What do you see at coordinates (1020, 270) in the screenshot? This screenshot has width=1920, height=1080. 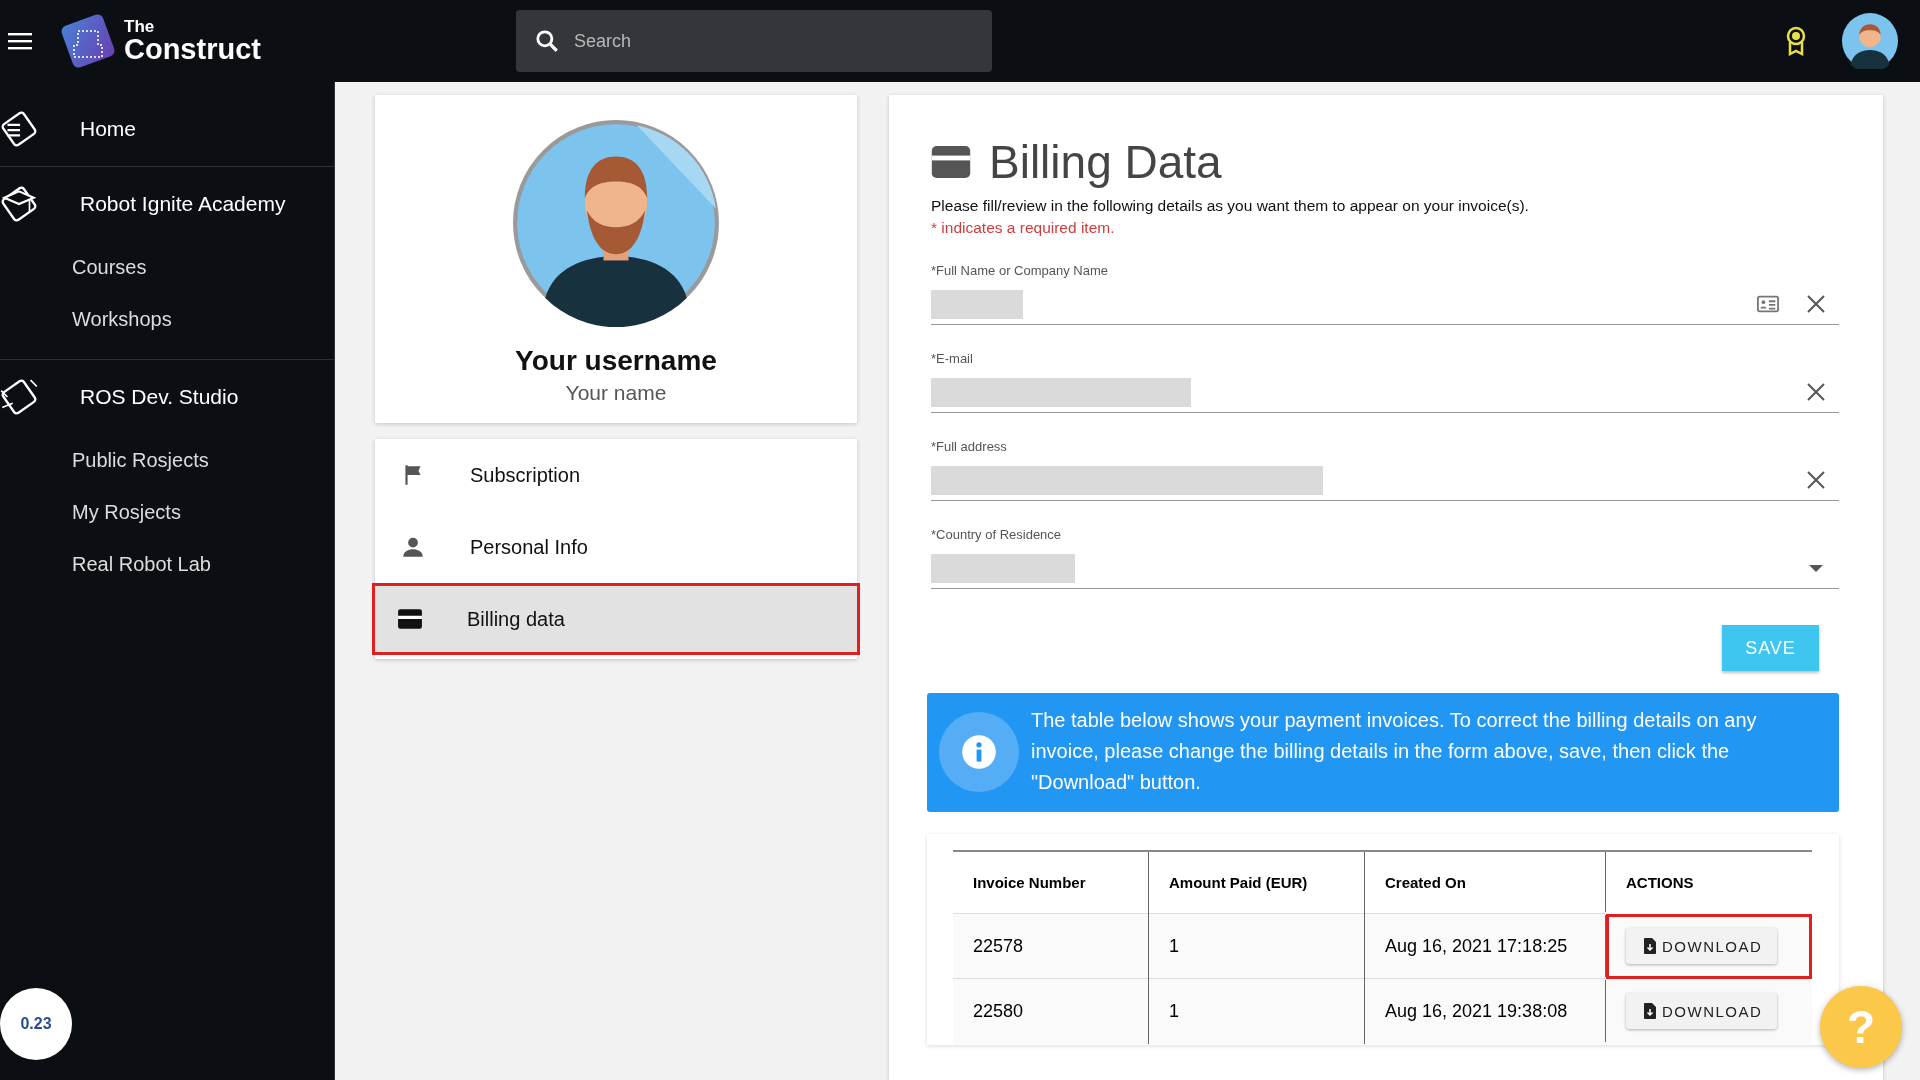 I see `field-label: *Full Name or Company Name` at bounding box center [1020, 270].